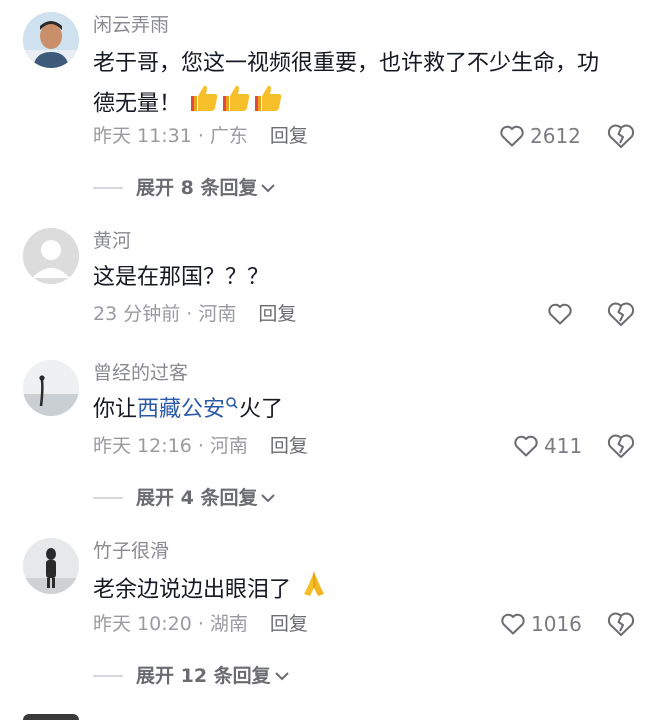  I want to click on like-button: 1016, so click(541, 624).